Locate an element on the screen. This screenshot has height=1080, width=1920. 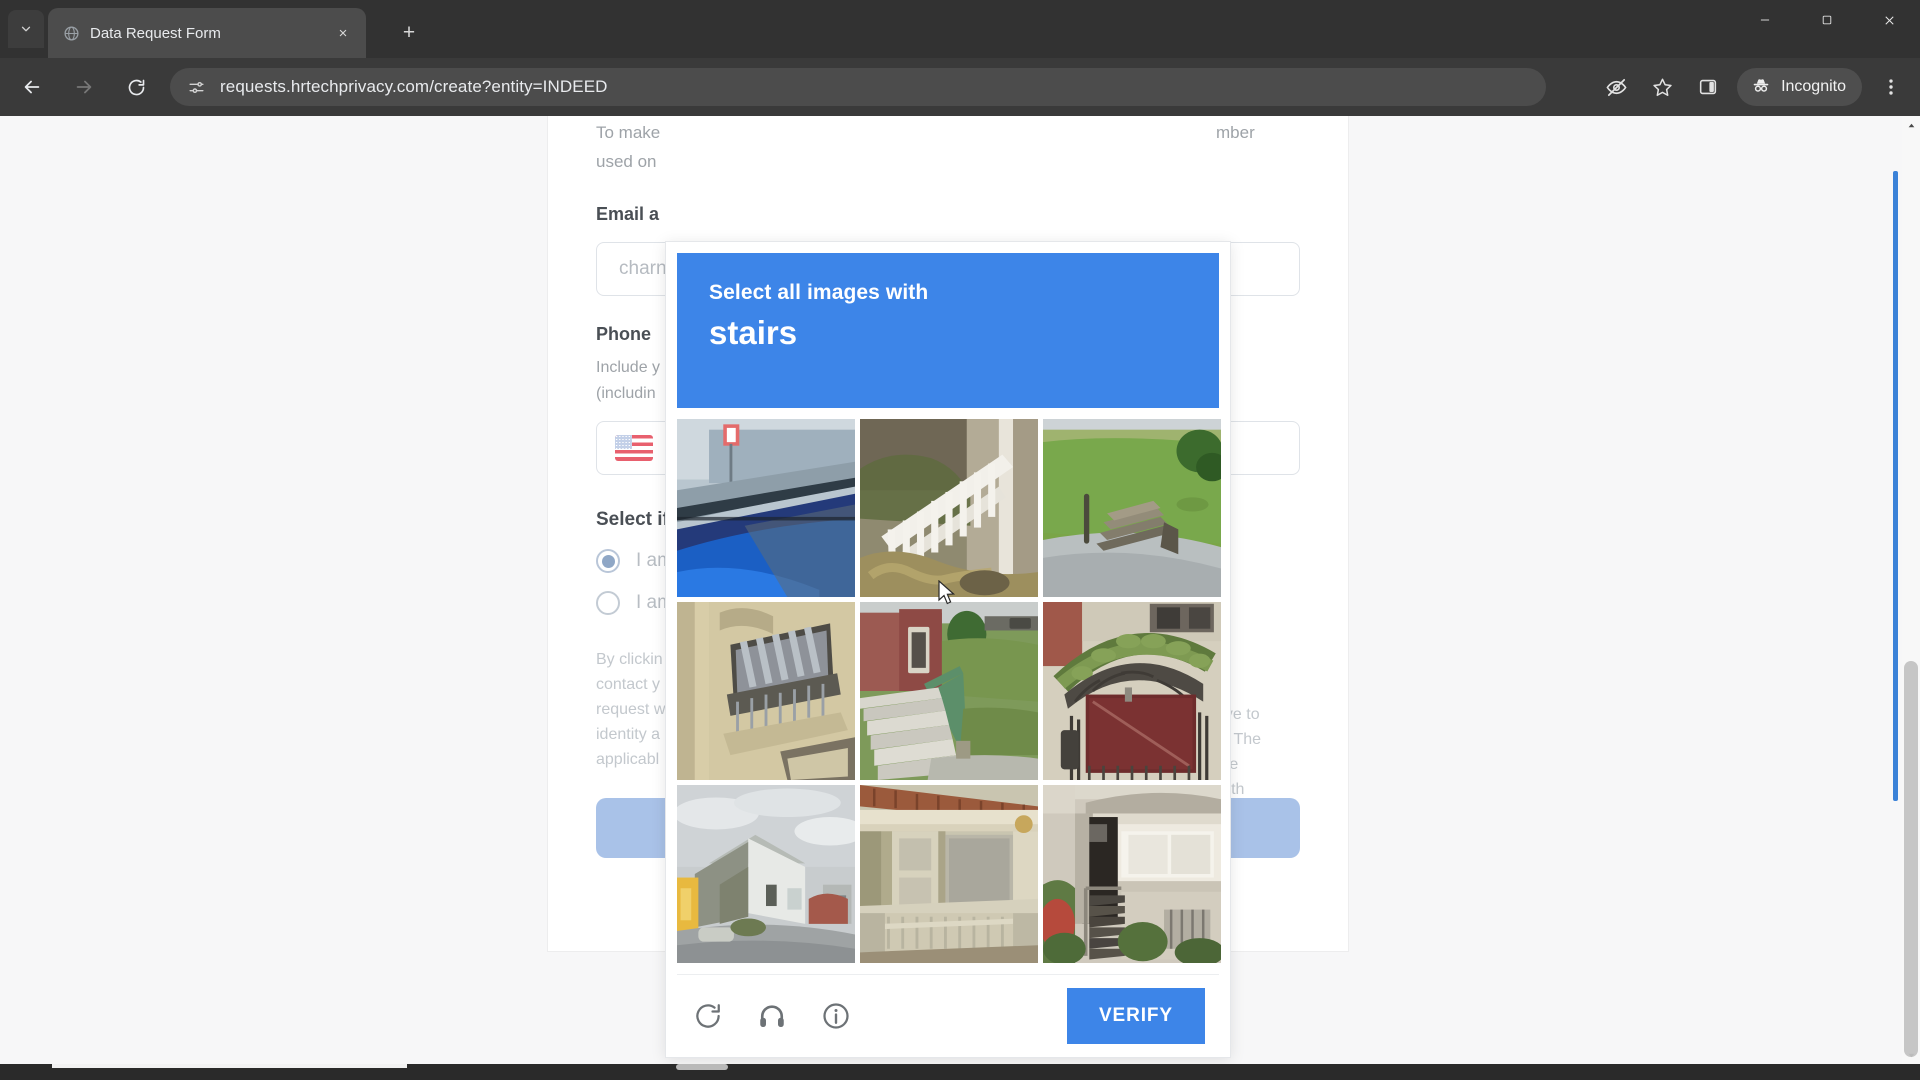
intro-text-right-fragment: mber is located at coordinates (1235, 132).